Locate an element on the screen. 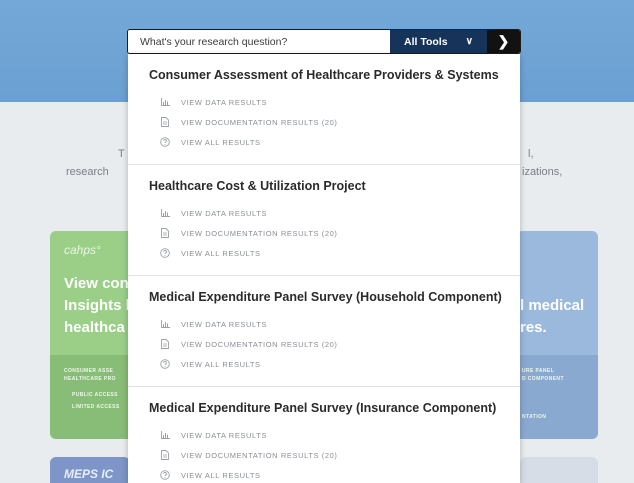 The height and width of the screenshot is (483, 634). card-footer-text: CONSUMER ASSE is located at coordinates (89, 371).